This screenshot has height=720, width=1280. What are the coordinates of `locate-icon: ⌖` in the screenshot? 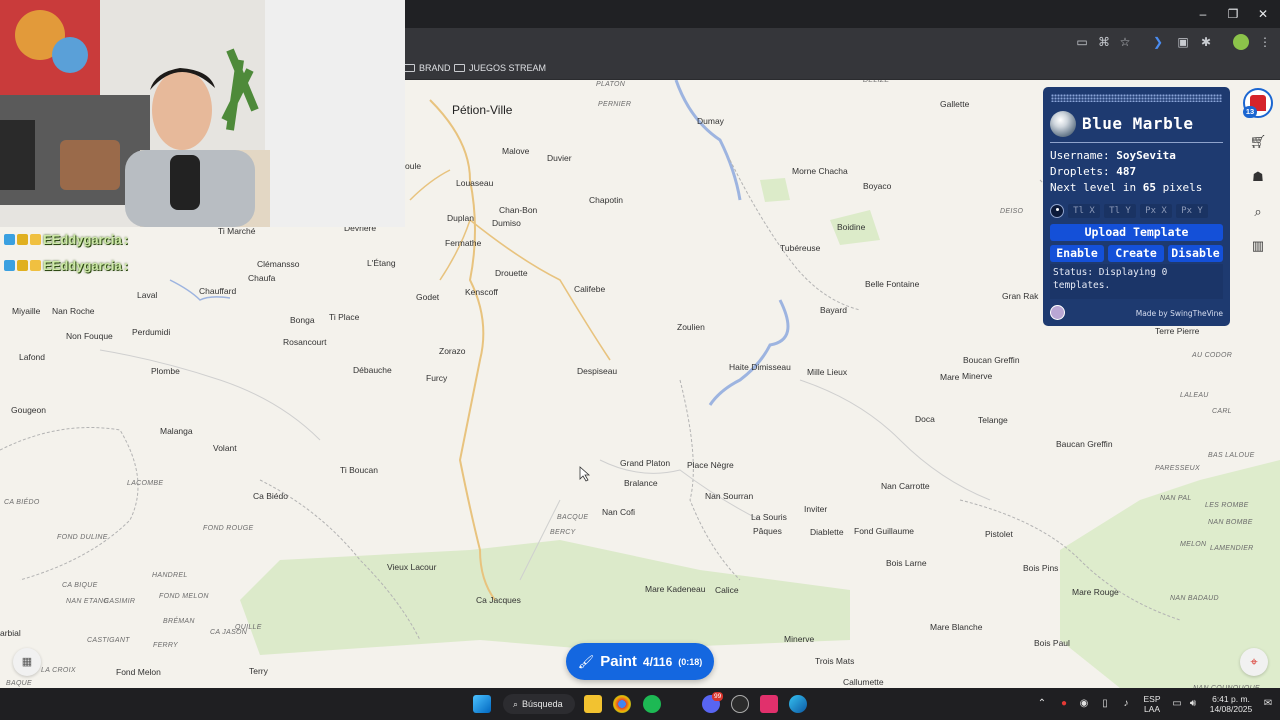 It's located at (1254, 662).